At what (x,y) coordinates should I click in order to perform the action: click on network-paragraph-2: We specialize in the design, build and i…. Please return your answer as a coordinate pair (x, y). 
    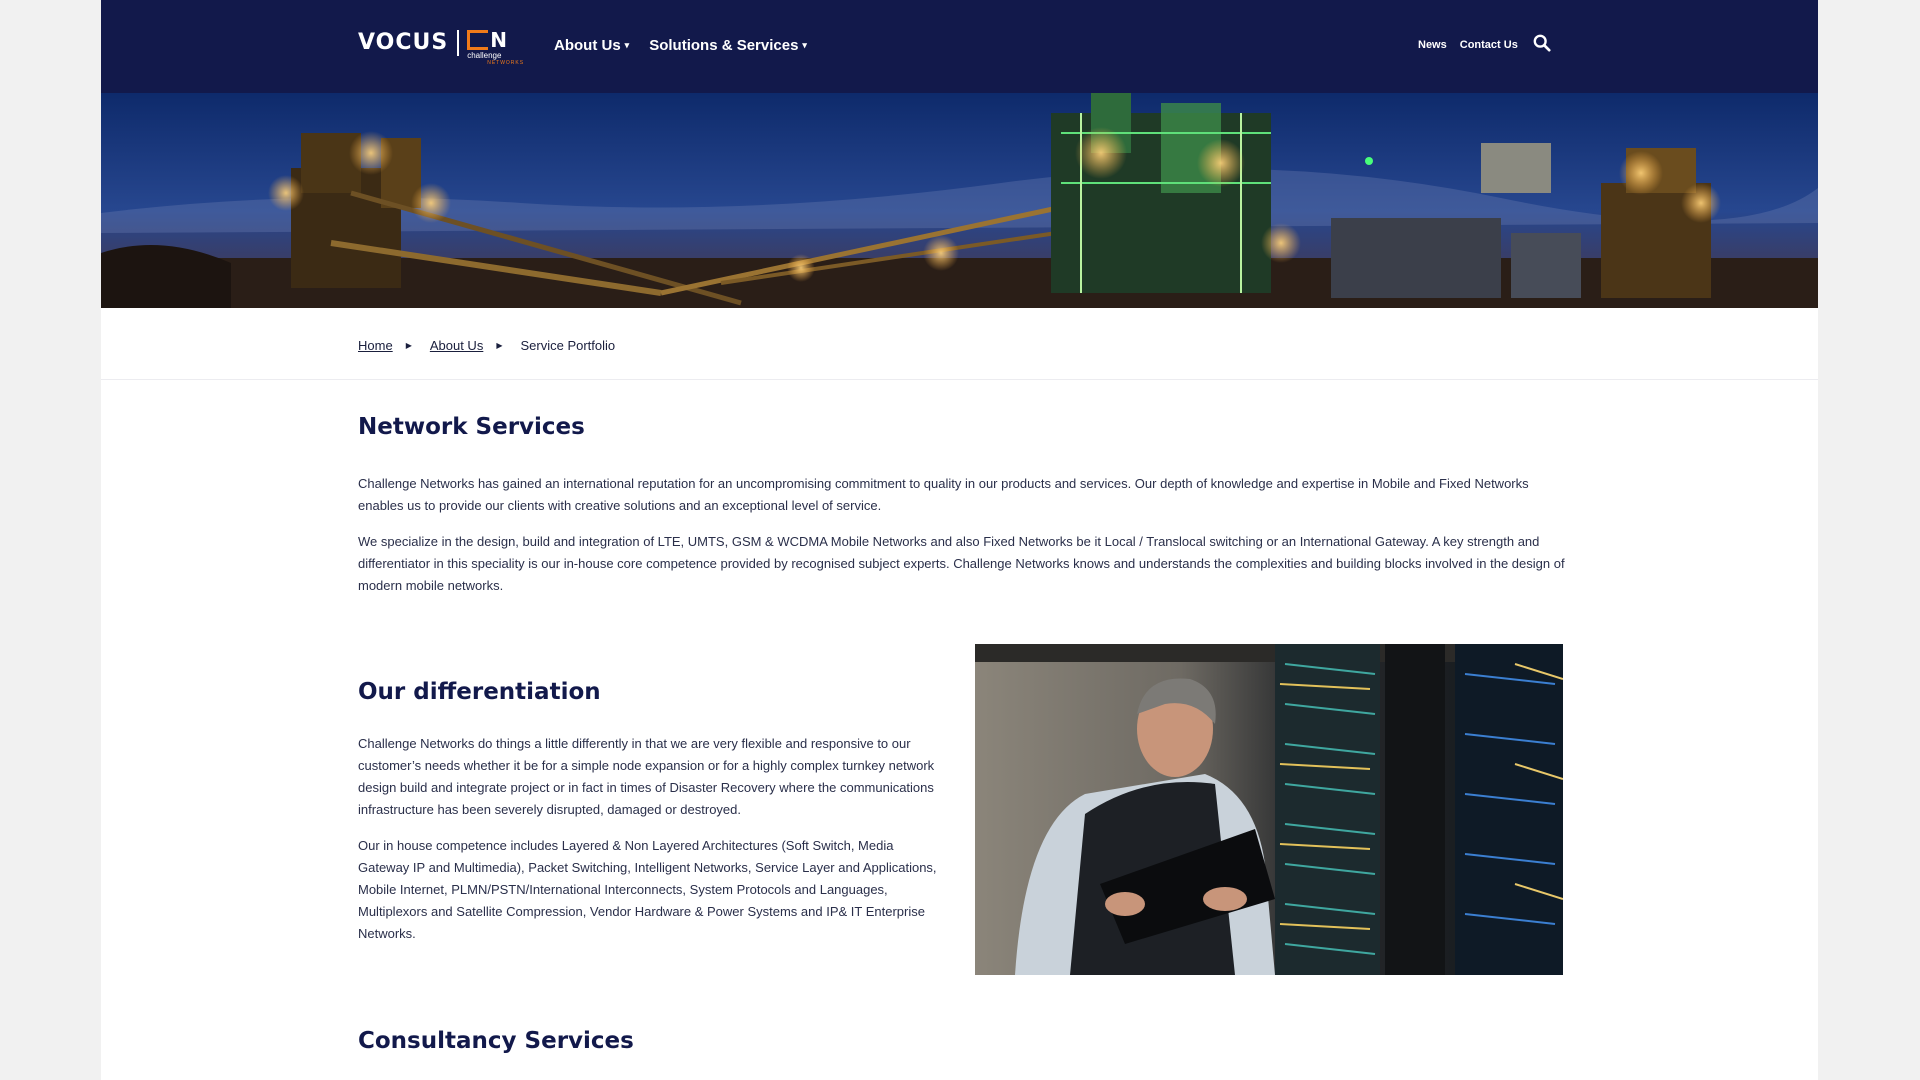
    Looking at the image, I should click on (961, 563).